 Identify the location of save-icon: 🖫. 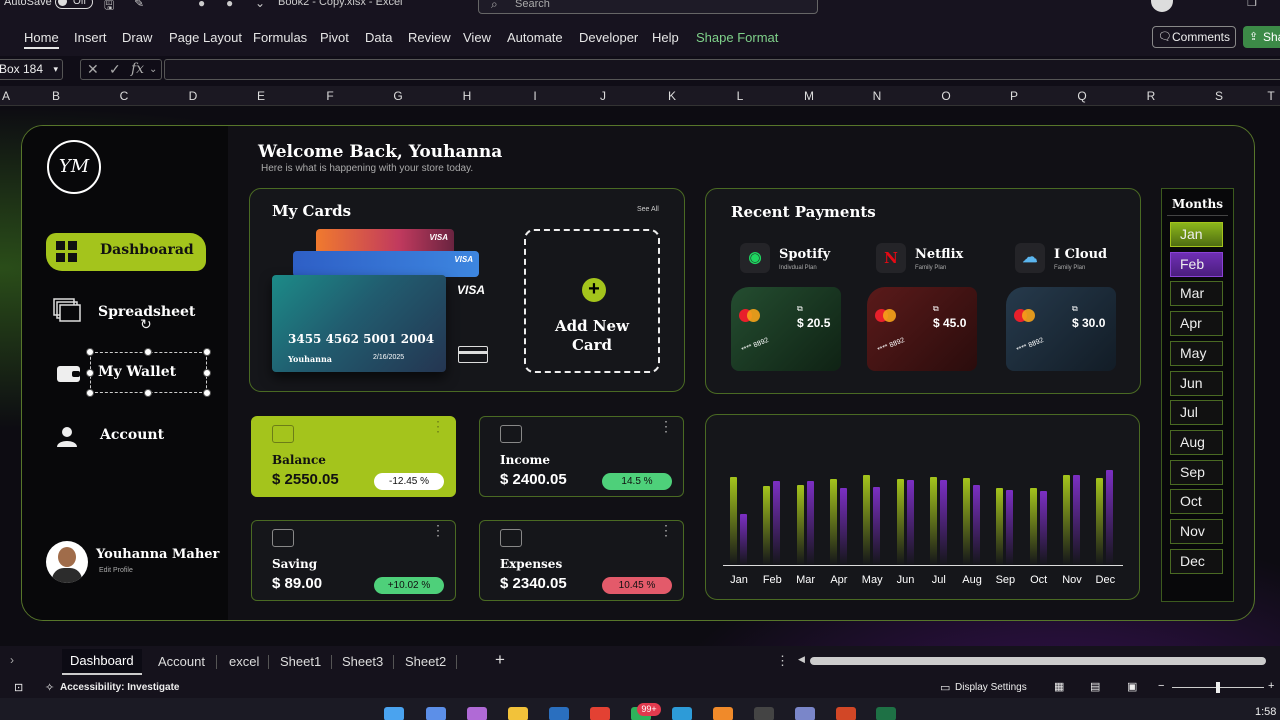
(109, 8).